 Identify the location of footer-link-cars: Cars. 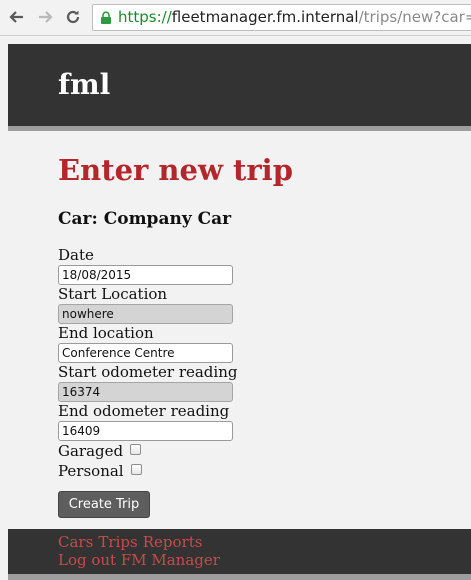
(75, 542).